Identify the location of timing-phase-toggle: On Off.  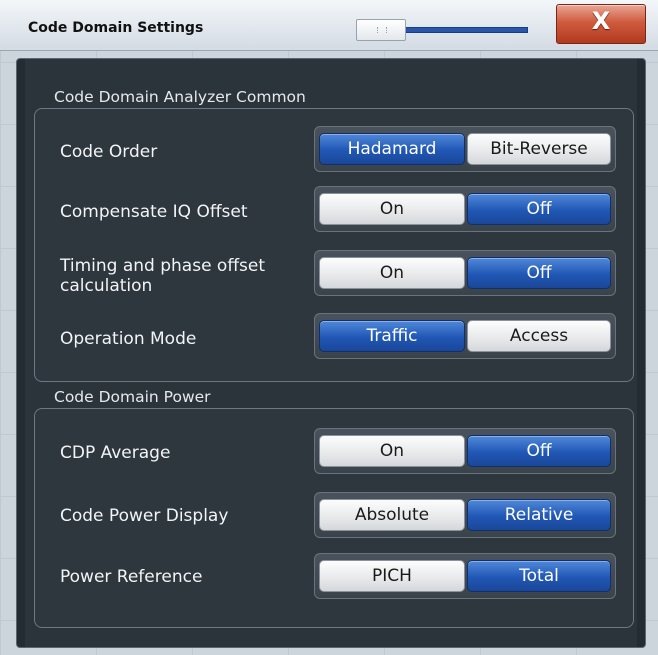
(465, 273).